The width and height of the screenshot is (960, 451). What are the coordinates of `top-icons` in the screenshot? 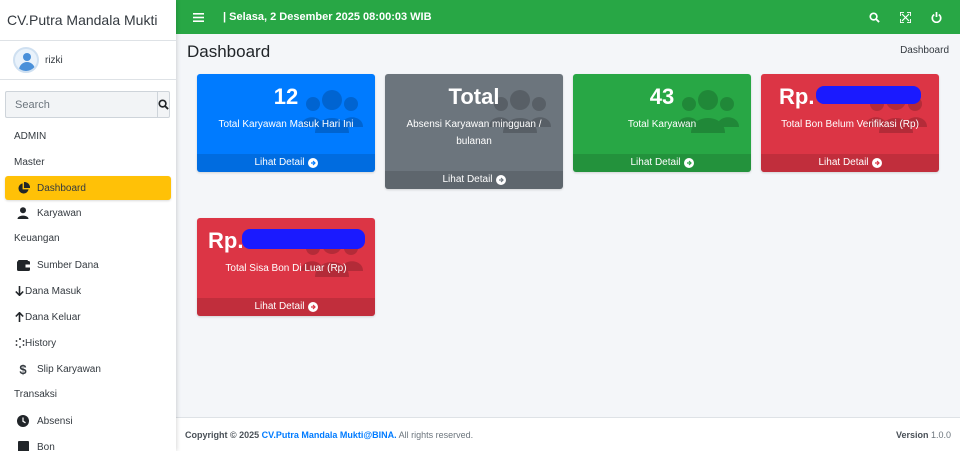 It's located at (905, 17).